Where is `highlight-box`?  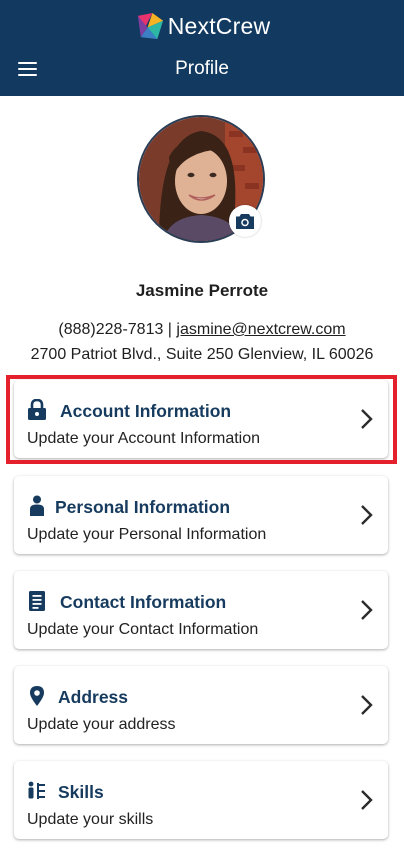 highlight-box is located at coordinates (201, 419).